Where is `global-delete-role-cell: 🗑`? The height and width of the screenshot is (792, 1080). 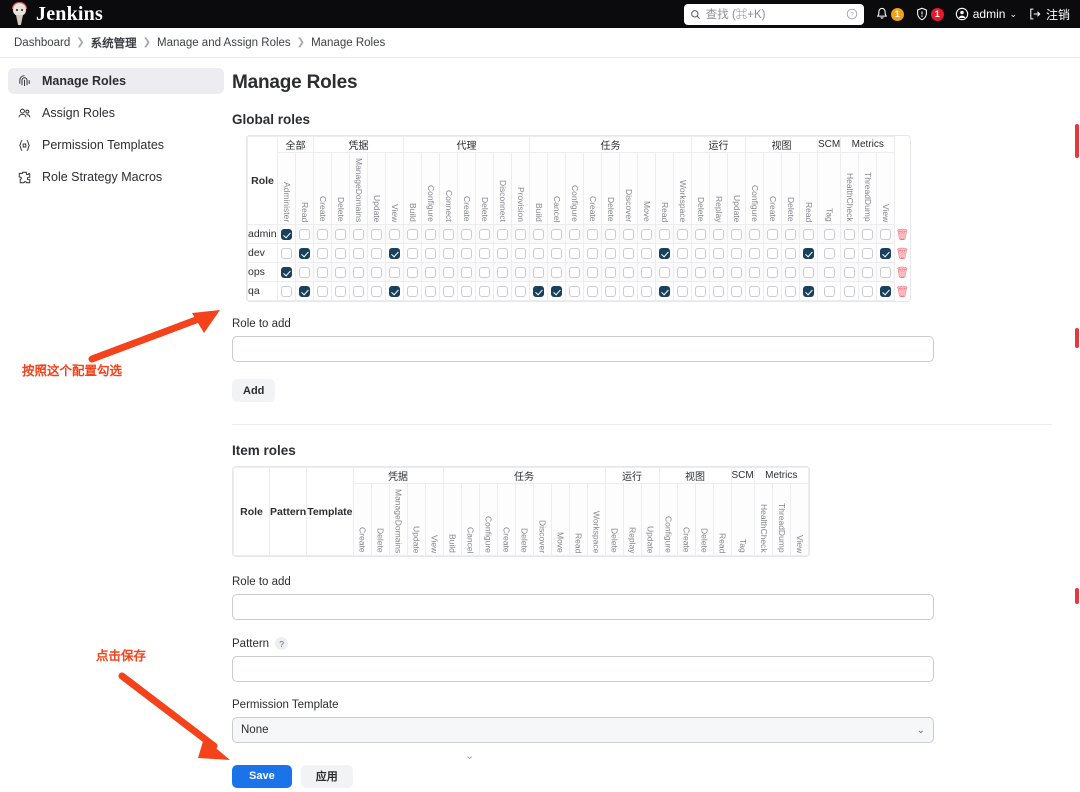
global-delete-role-cell: 🗑 is located at coordinates (902, 291).